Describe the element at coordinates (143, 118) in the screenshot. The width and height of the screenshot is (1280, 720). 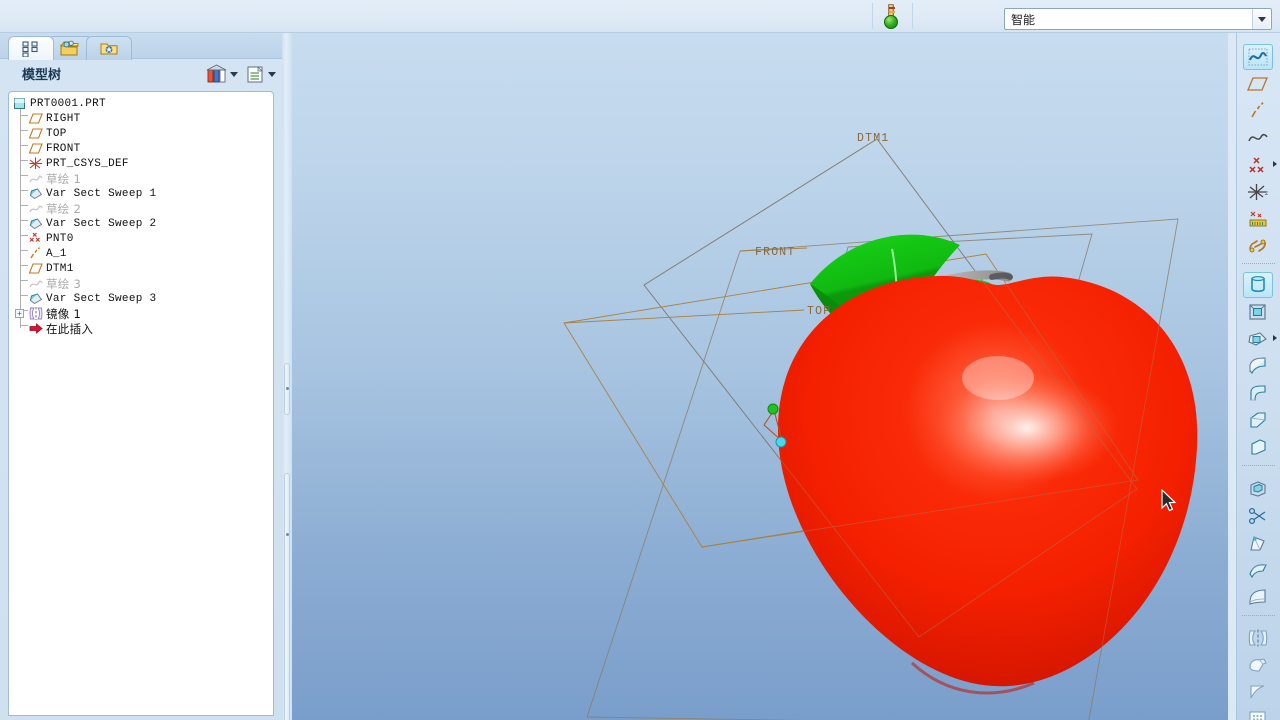
I see `tree-item: RIGHT` at that location.